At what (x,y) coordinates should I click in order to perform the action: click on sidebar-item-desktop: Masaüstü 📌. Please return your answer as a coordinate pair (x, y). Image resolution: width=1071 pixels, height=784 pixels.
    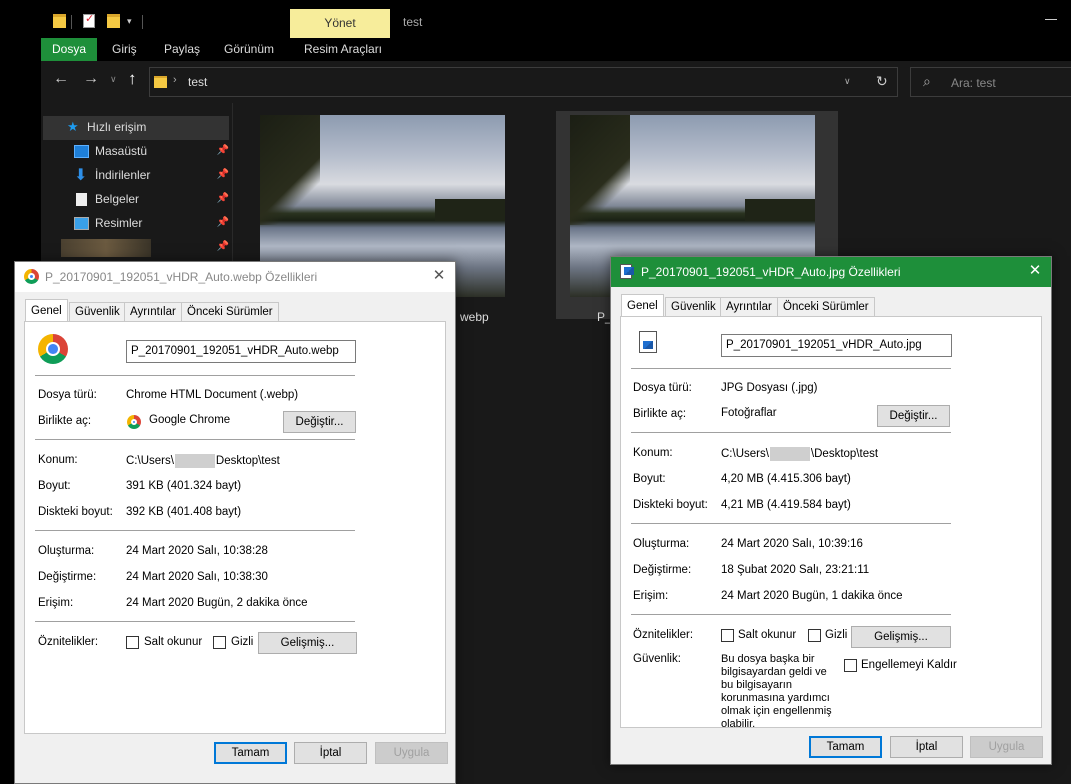
    Looking at the image, I should click on (137, 152).